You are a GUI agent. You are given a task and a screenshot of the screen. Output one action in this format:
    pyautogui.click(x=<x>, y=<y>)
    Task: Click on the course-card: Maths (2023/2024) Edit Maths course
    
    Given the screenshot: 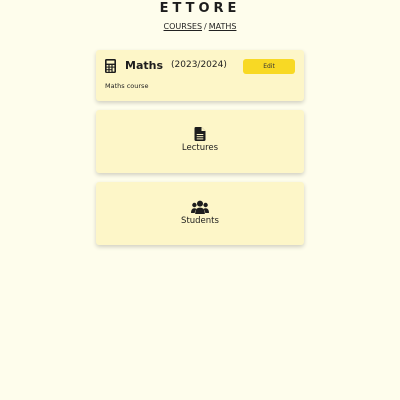 What is the action you would take?
    pyautogui.click(x=200, y=75)
    